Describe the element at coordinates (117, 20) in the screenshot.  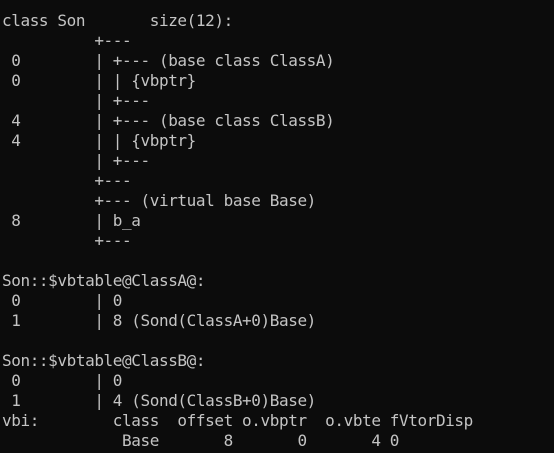
I see `output-line-class-header: class Son size(12):` at that location.